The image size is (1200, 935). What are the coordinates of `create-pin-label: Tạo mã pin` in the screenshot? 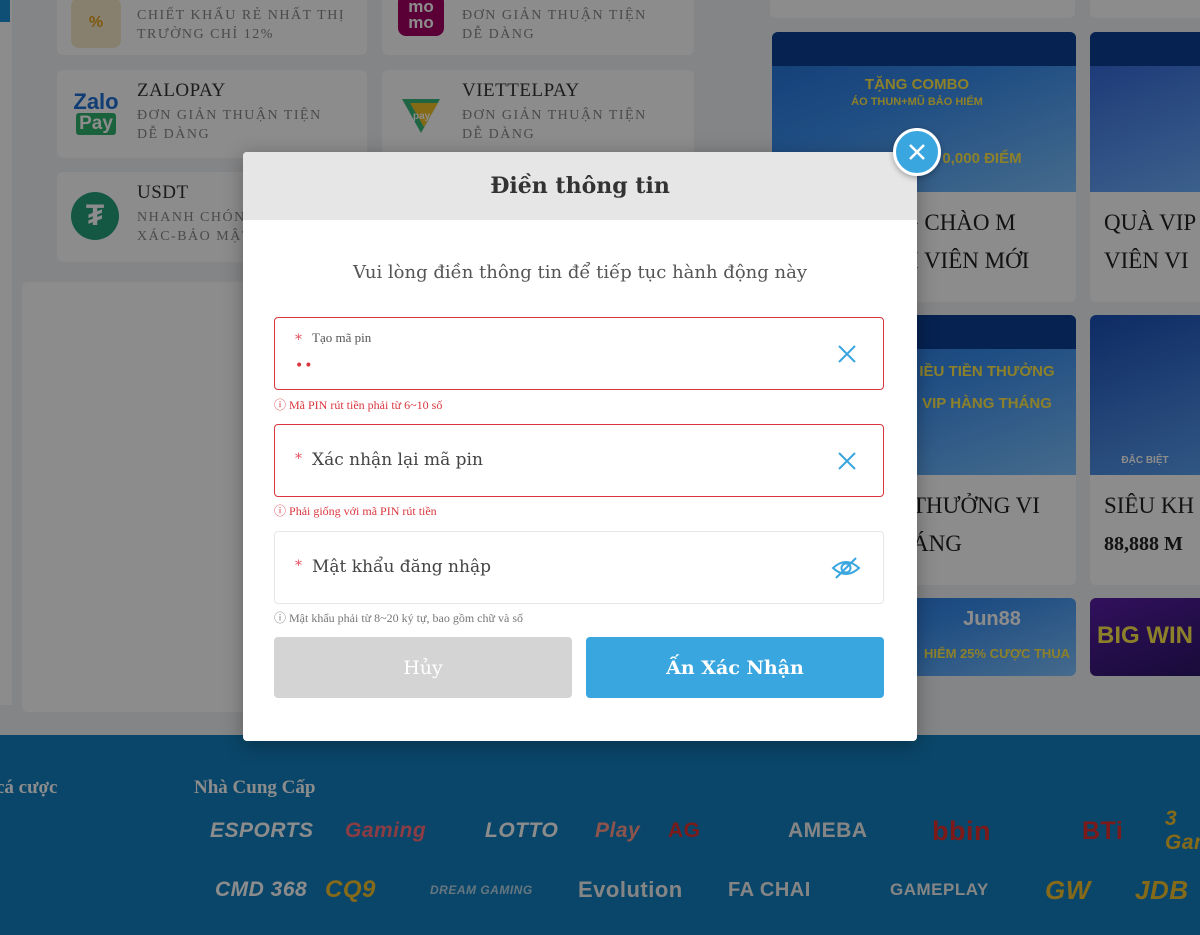 It's located at (342, 337).